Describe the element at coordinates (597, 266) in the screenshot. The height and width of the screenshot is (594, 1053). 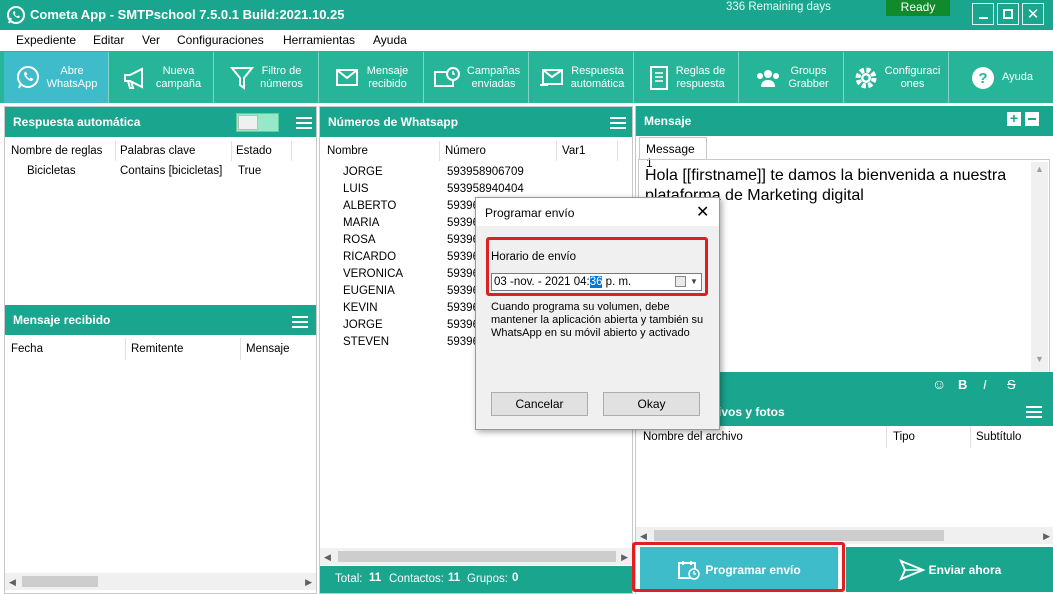
I see `highlight-schedule-time` at that location.